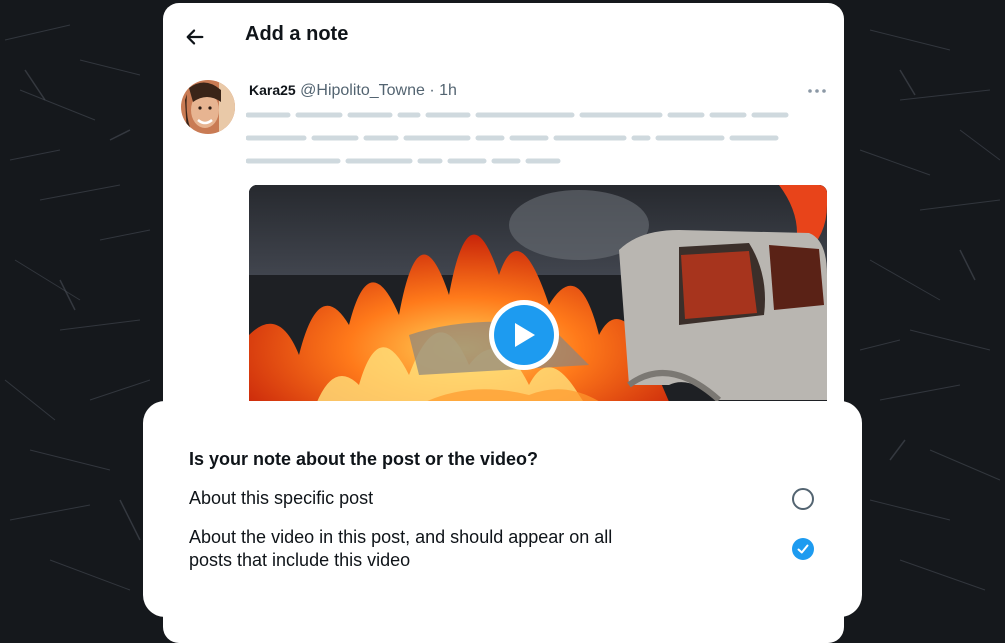 The height and width of the screenshot is (643, 1005). I want to click on post-meta: Kara25 @Hipolito_Towne · 1h, so click(353, 91).